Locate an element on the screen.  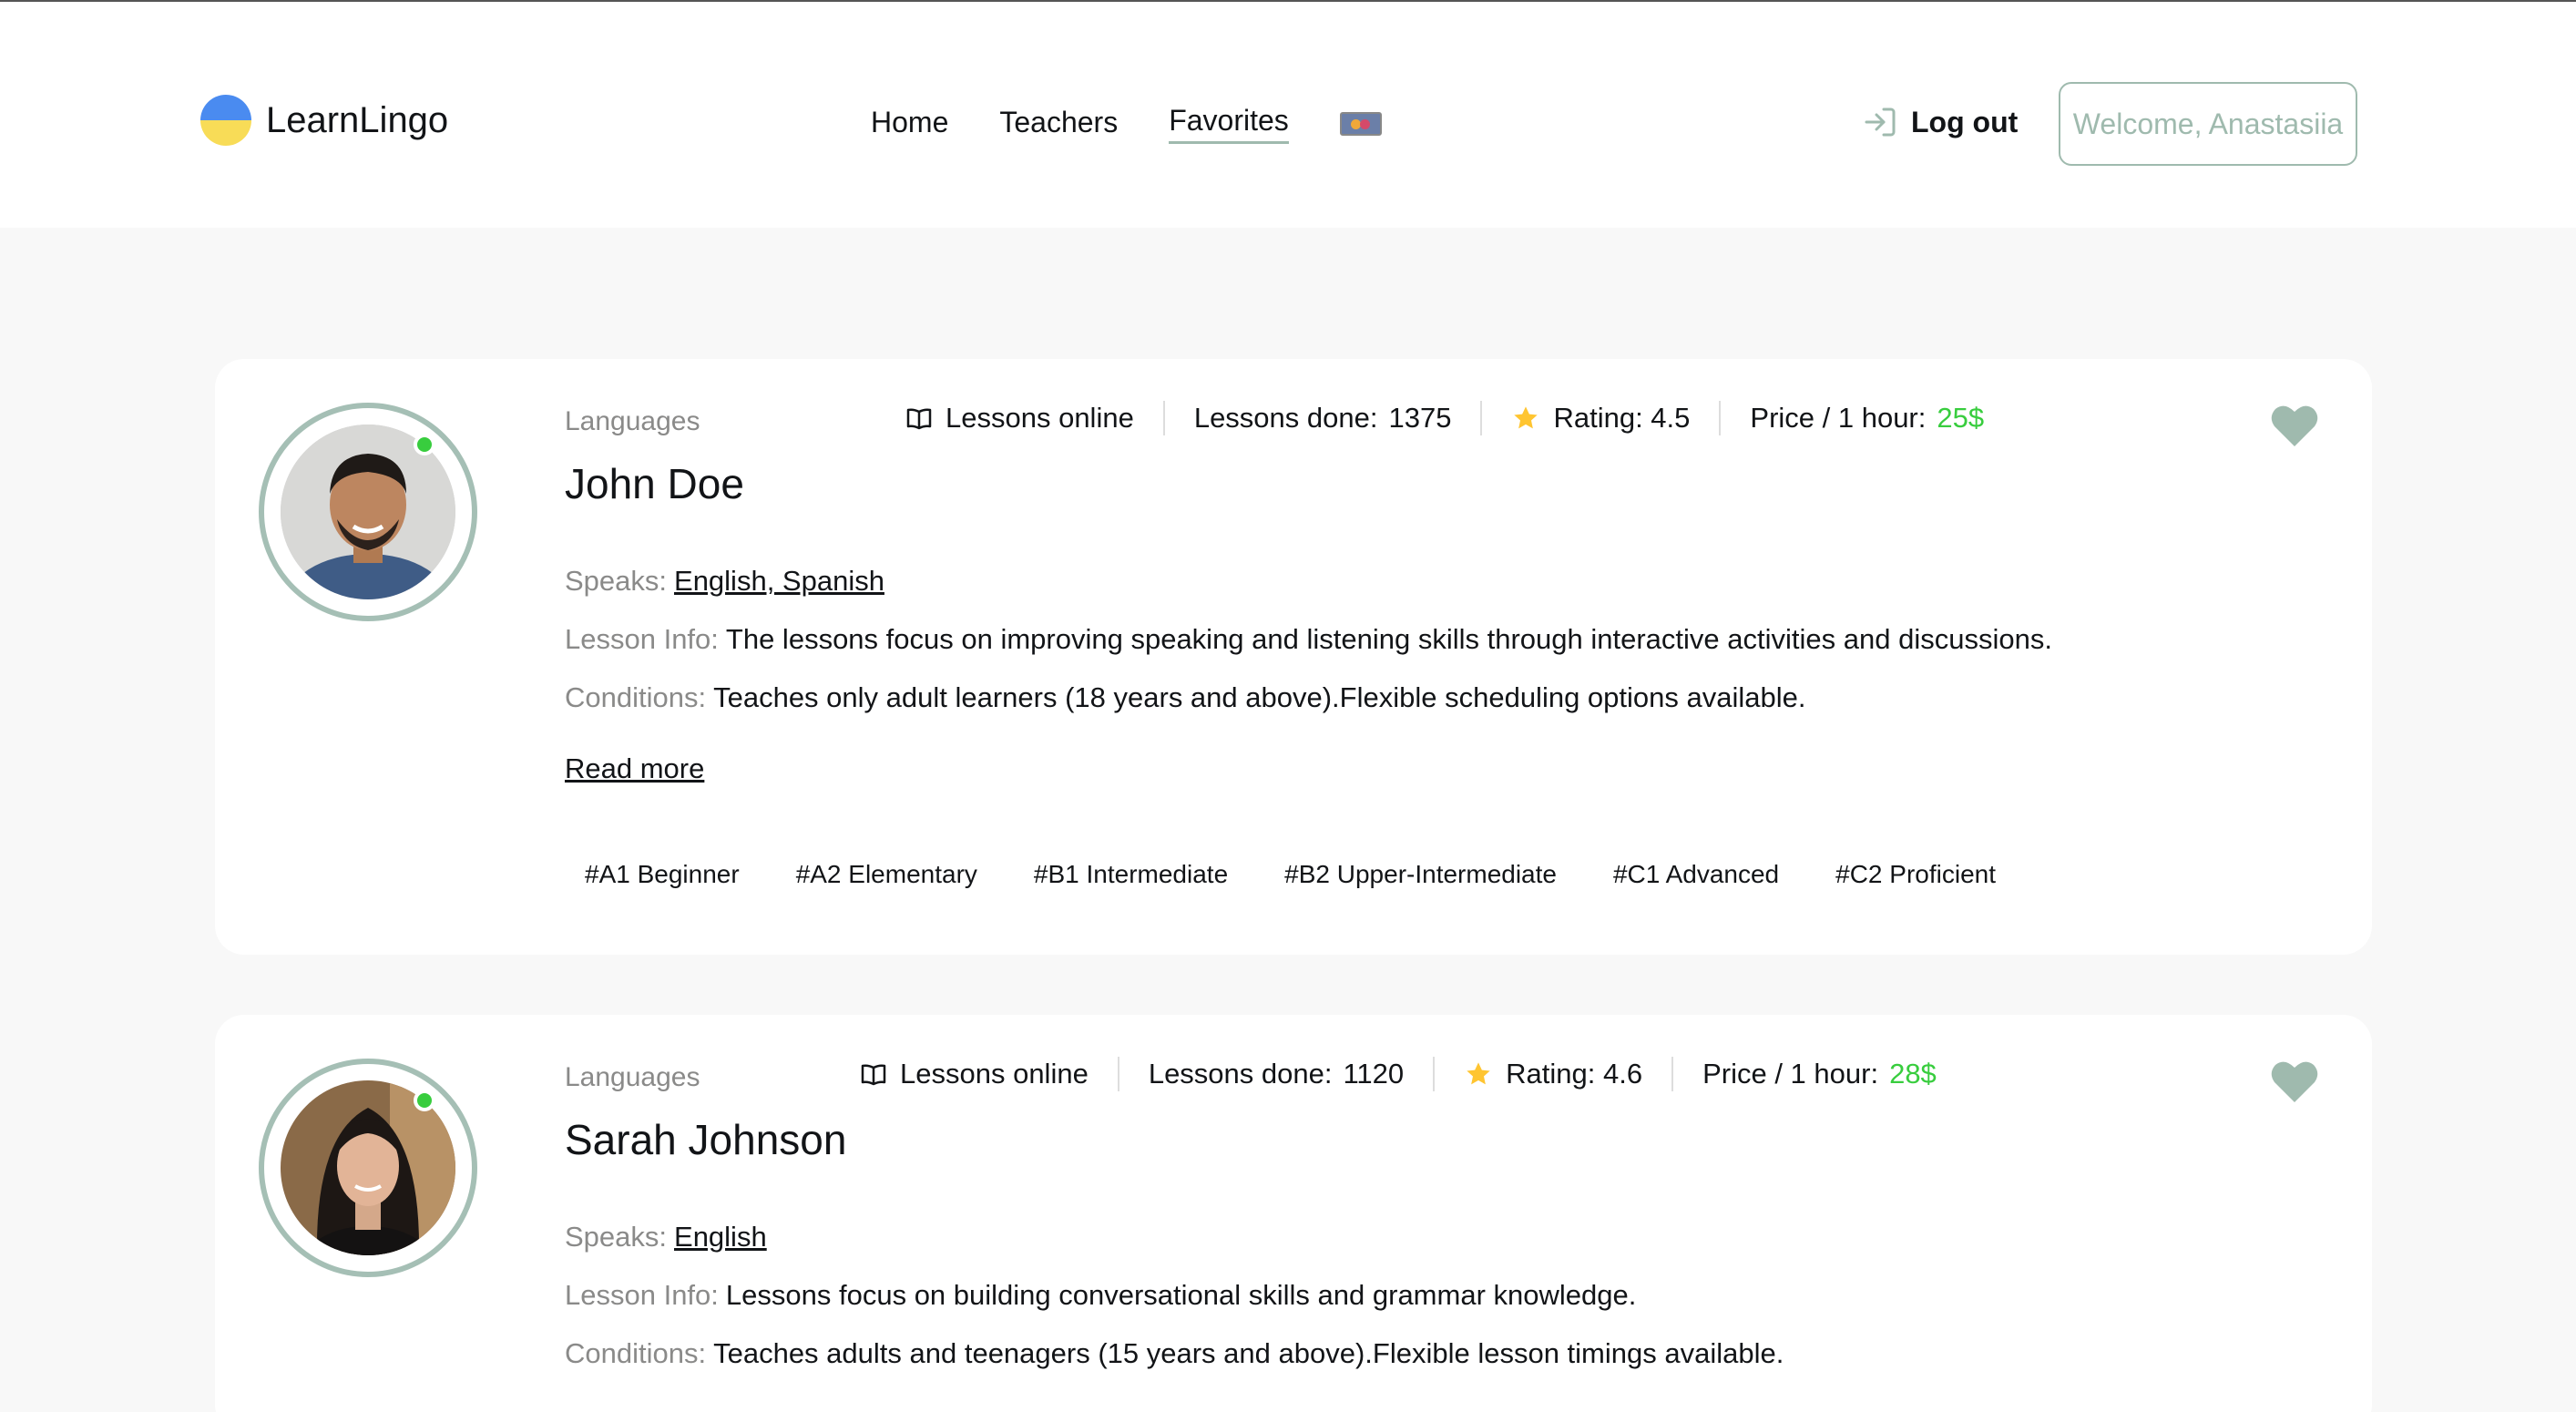
rating: Rating: 4.5 is located at coordinates (1622, 418).